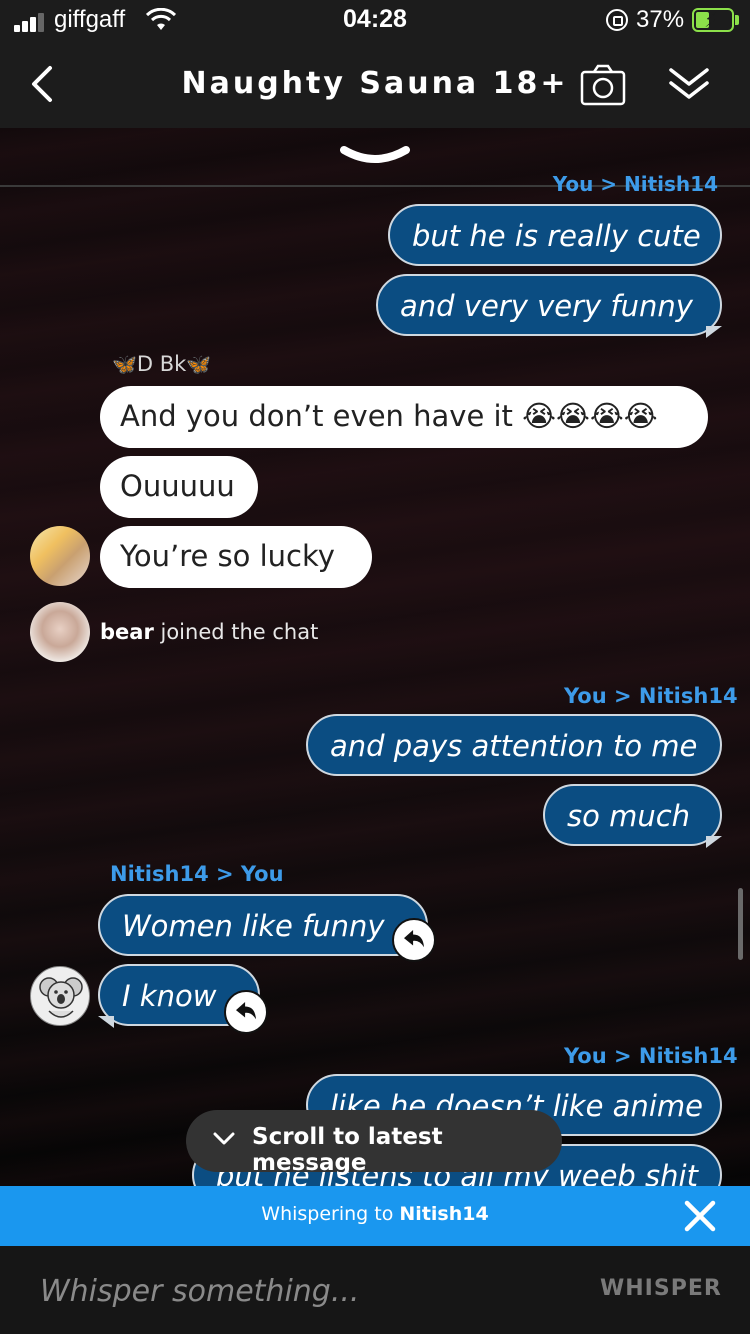 Image resolution: width=750 pixels, height=1334 pixels. Describe the element at coordinates (737, 20) in the screenshot. I see `battery-tip` at that location.